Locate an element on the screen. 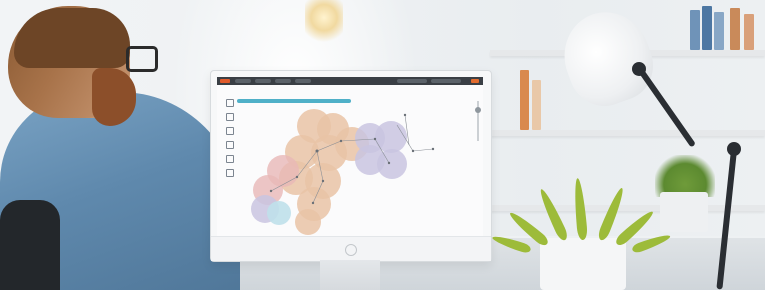 This screenshot has height=290, width=765. person-hair is located at coordinates (72, 38).